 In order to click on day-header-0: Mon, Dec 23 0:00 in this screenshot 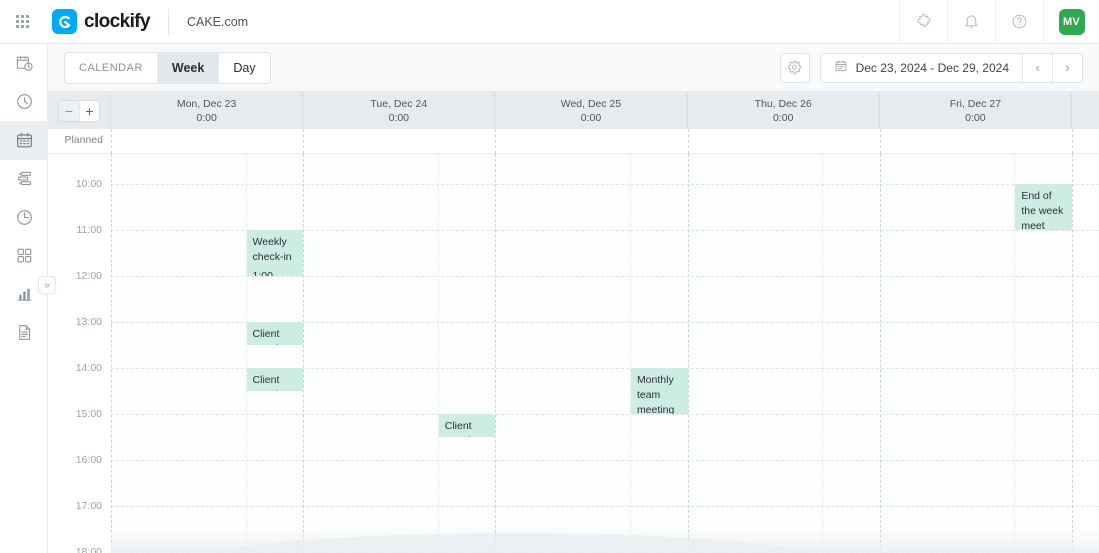, I will do `click(207, 110)`.